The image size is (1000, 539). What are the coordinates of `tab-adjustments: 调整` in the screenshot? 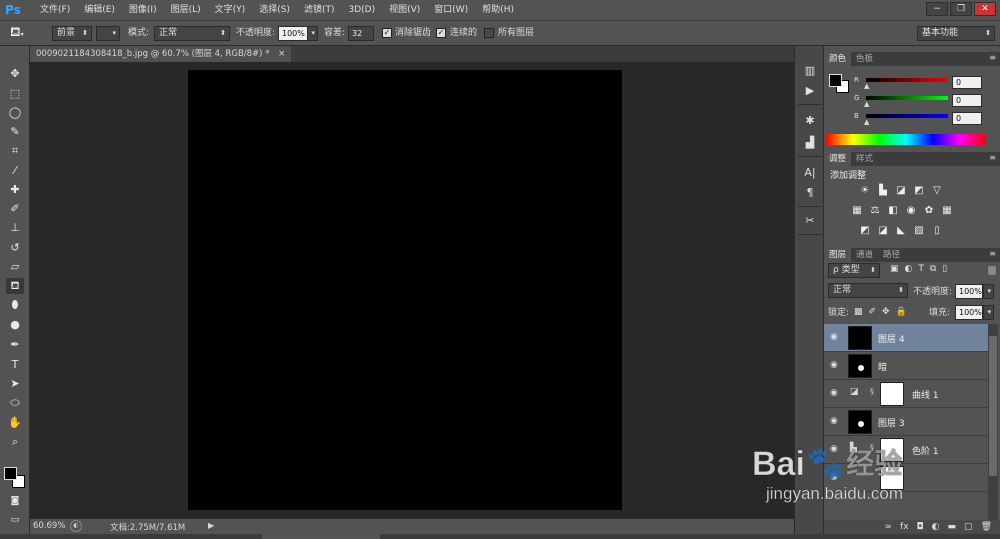 It's located at (838, 159).